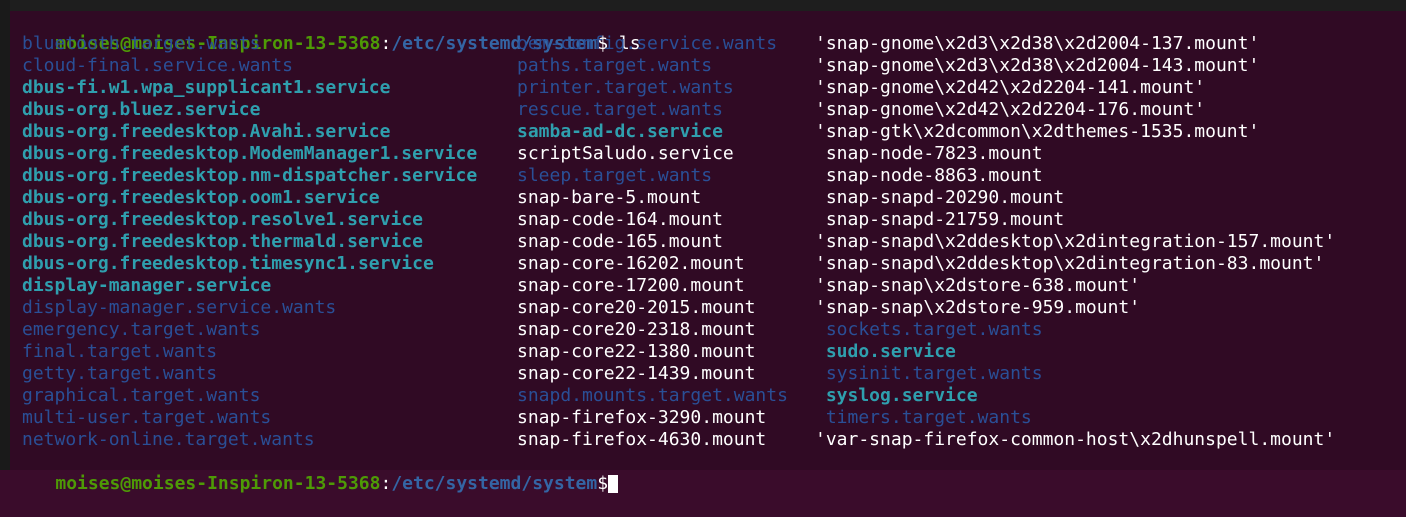 This screenshot has height=517, width=1406. I want to click on ls-entry: 'snap-gnome\x2d42\x2d2204-141.mount', so click(1010, 87).